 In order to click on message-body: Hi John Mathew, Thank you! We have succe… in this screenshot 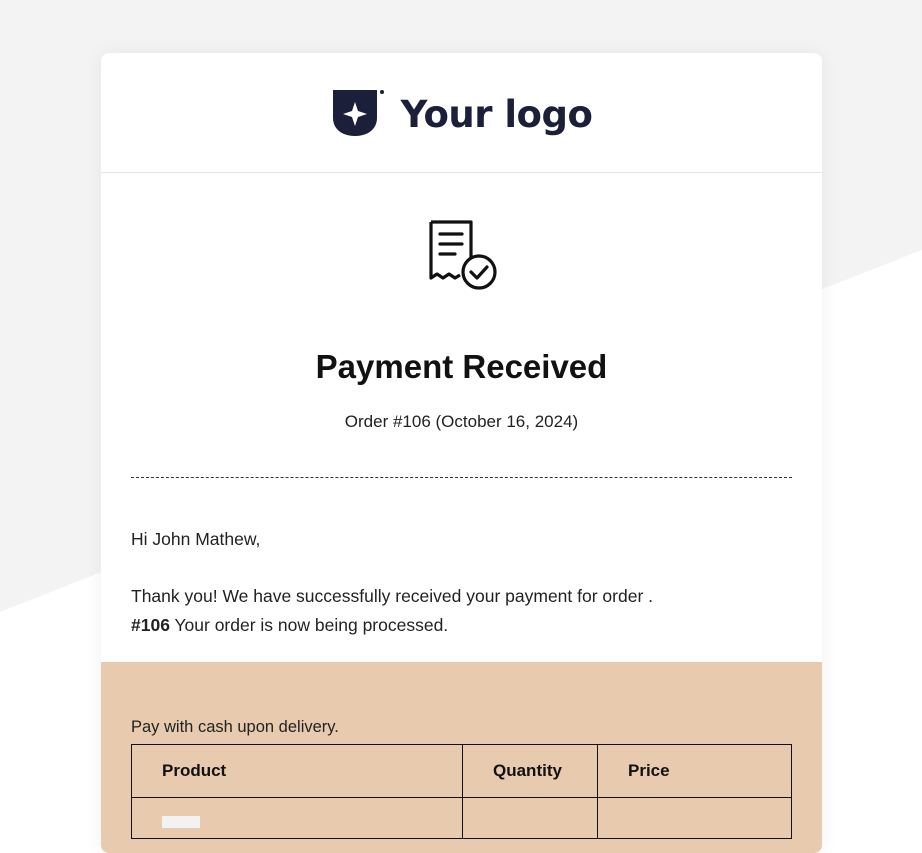, I will do `click(461, 582)`.